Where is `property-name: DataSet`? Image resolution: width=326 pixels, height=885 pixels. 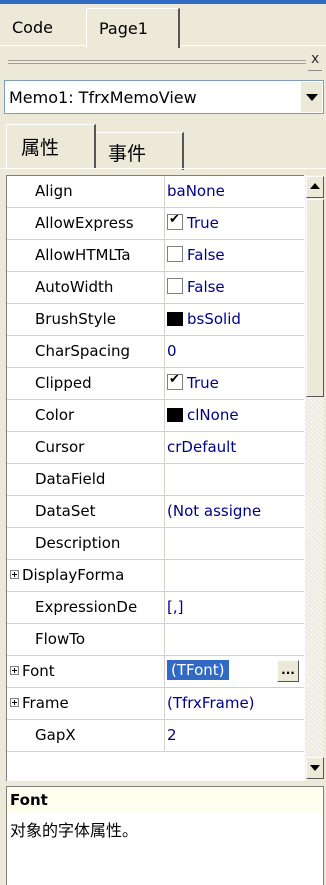
property-name: DataSet is located at coordinates (65, 511).